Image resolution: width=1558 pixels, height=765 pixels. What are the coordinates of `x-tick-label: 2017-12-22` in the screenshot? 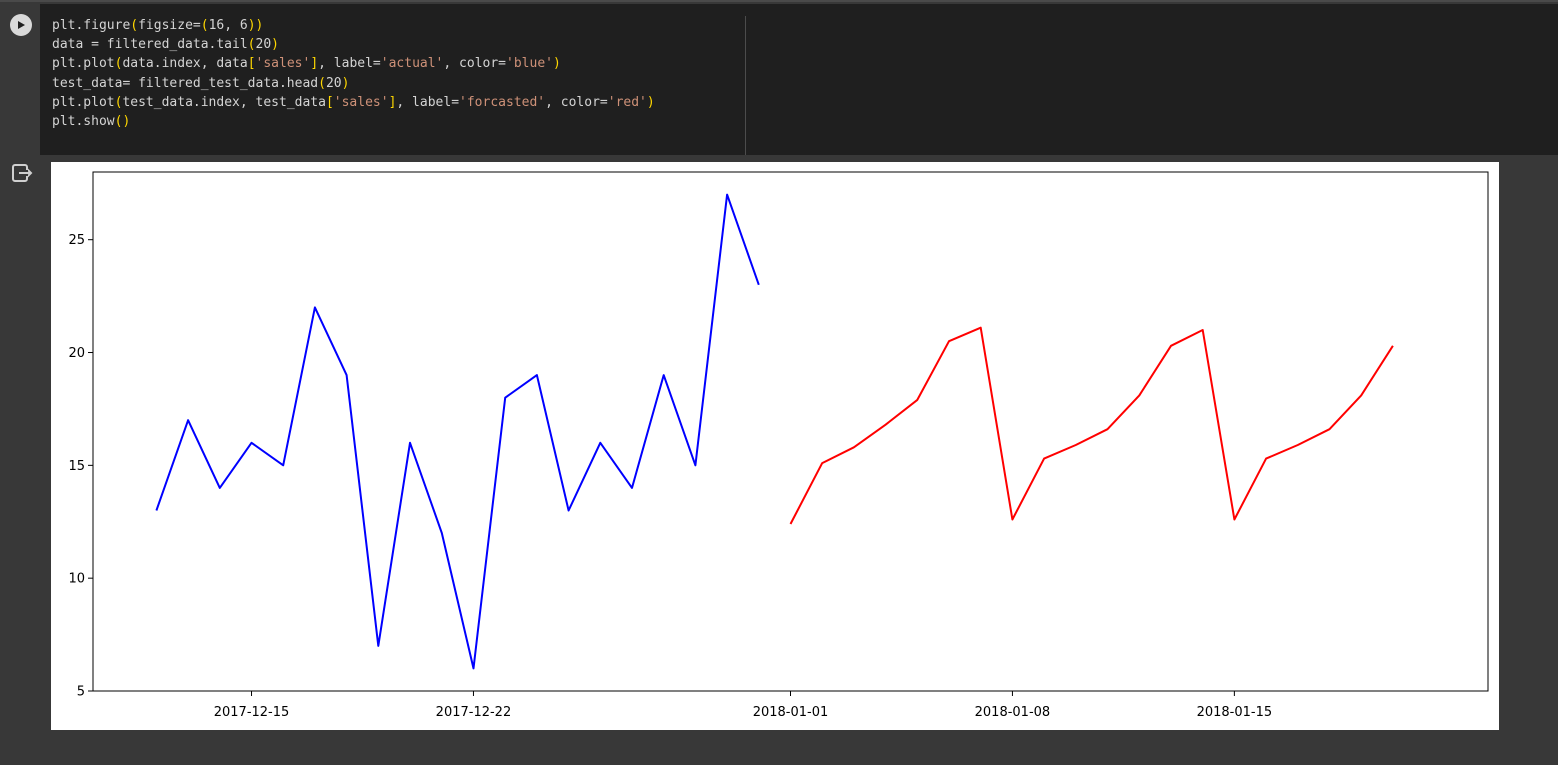 It's located at (474, 712).